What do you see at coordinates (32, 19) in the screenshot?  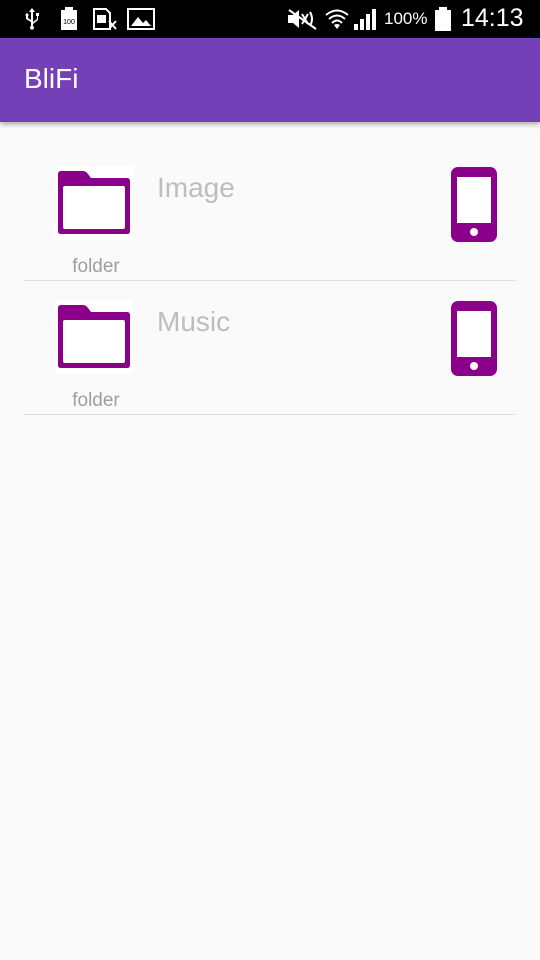 I see `usb-icon` at bounding box center [32, 19].